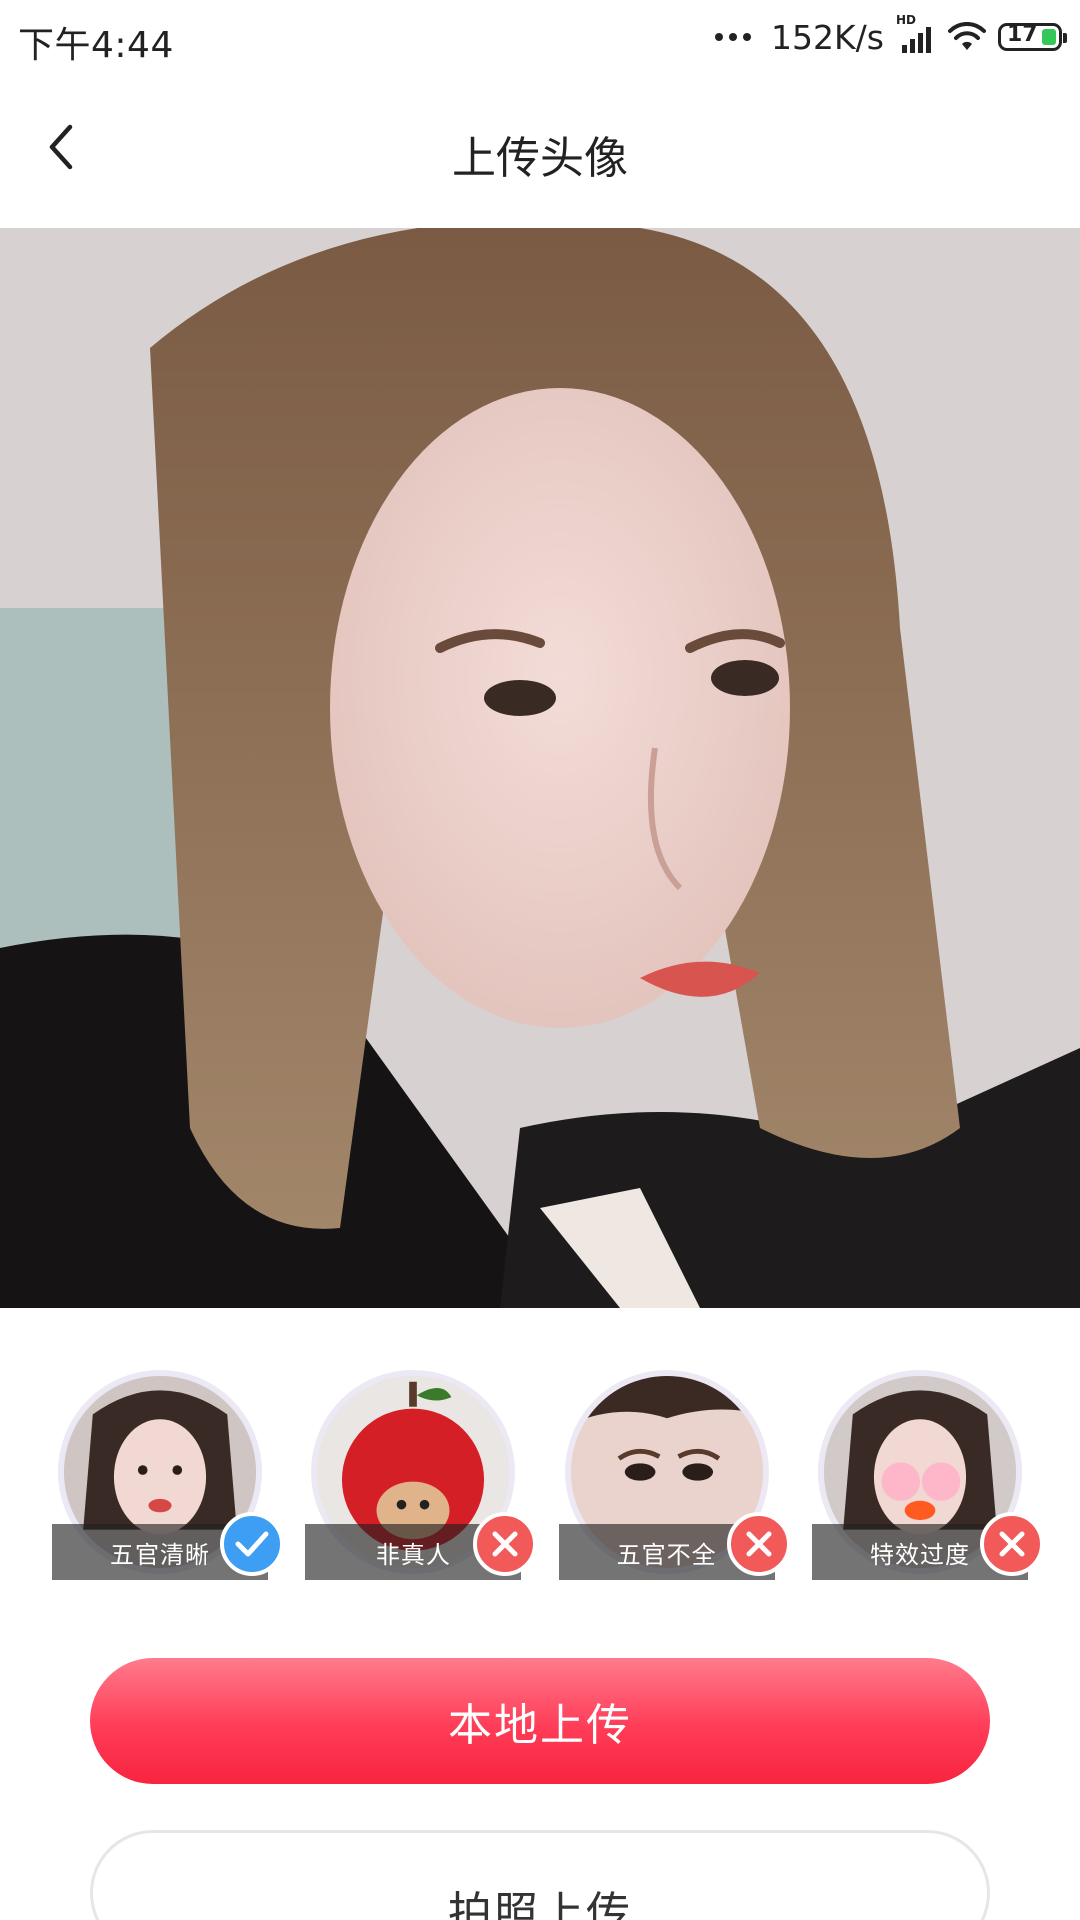 This screenshot has height=1920, width=1080. I want to click on local-upload-button: 本地上传, so click(540, 1721).